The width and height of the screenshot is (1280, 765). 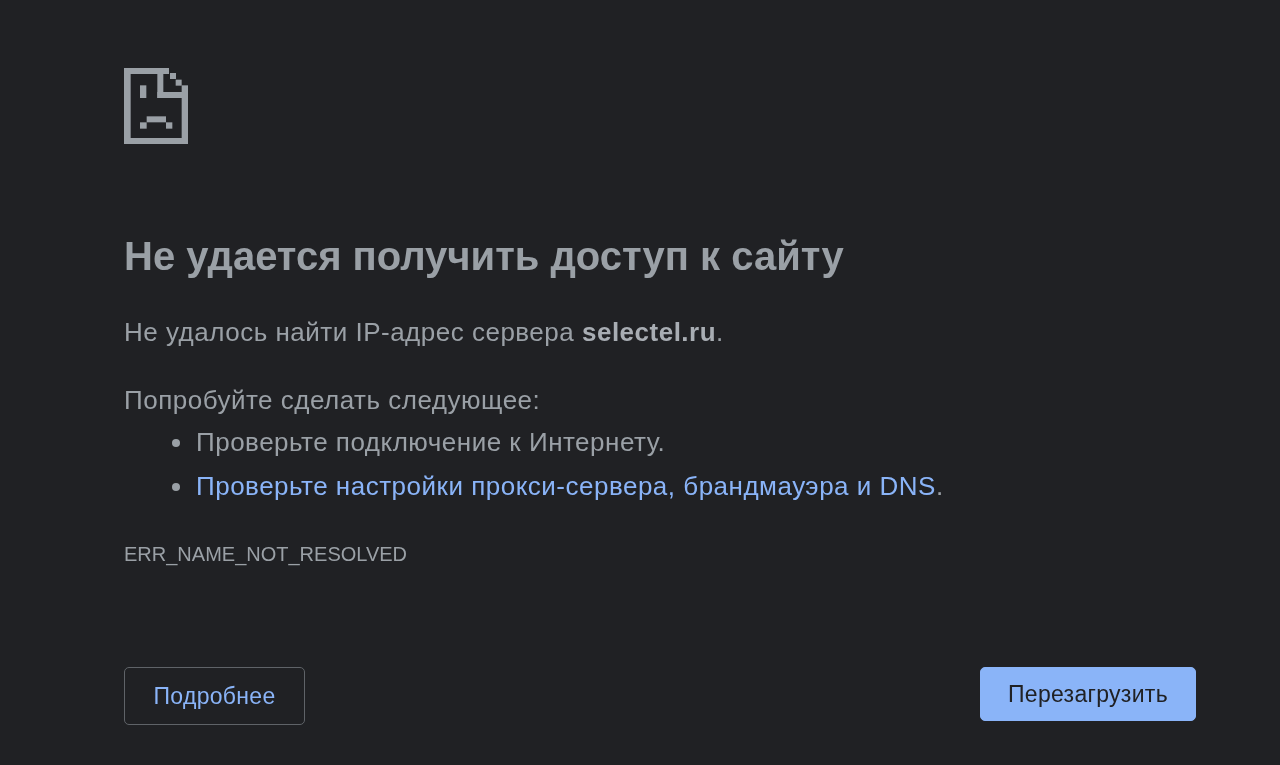 What do you see at coordinates (333, 400) in the screenshot?
I see `suggestions-title: Попробуйте сделать следующее:` at bounding box center [333, 400].